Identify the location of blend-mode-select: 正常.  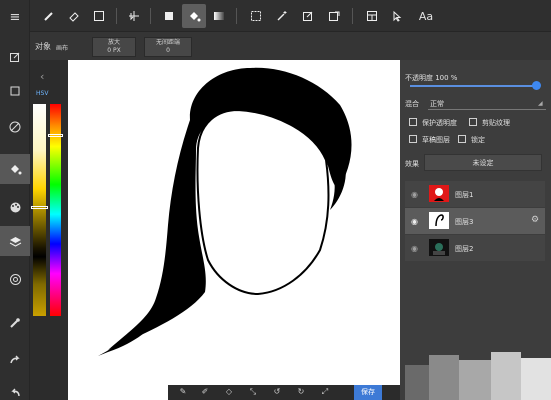
(437, 104).